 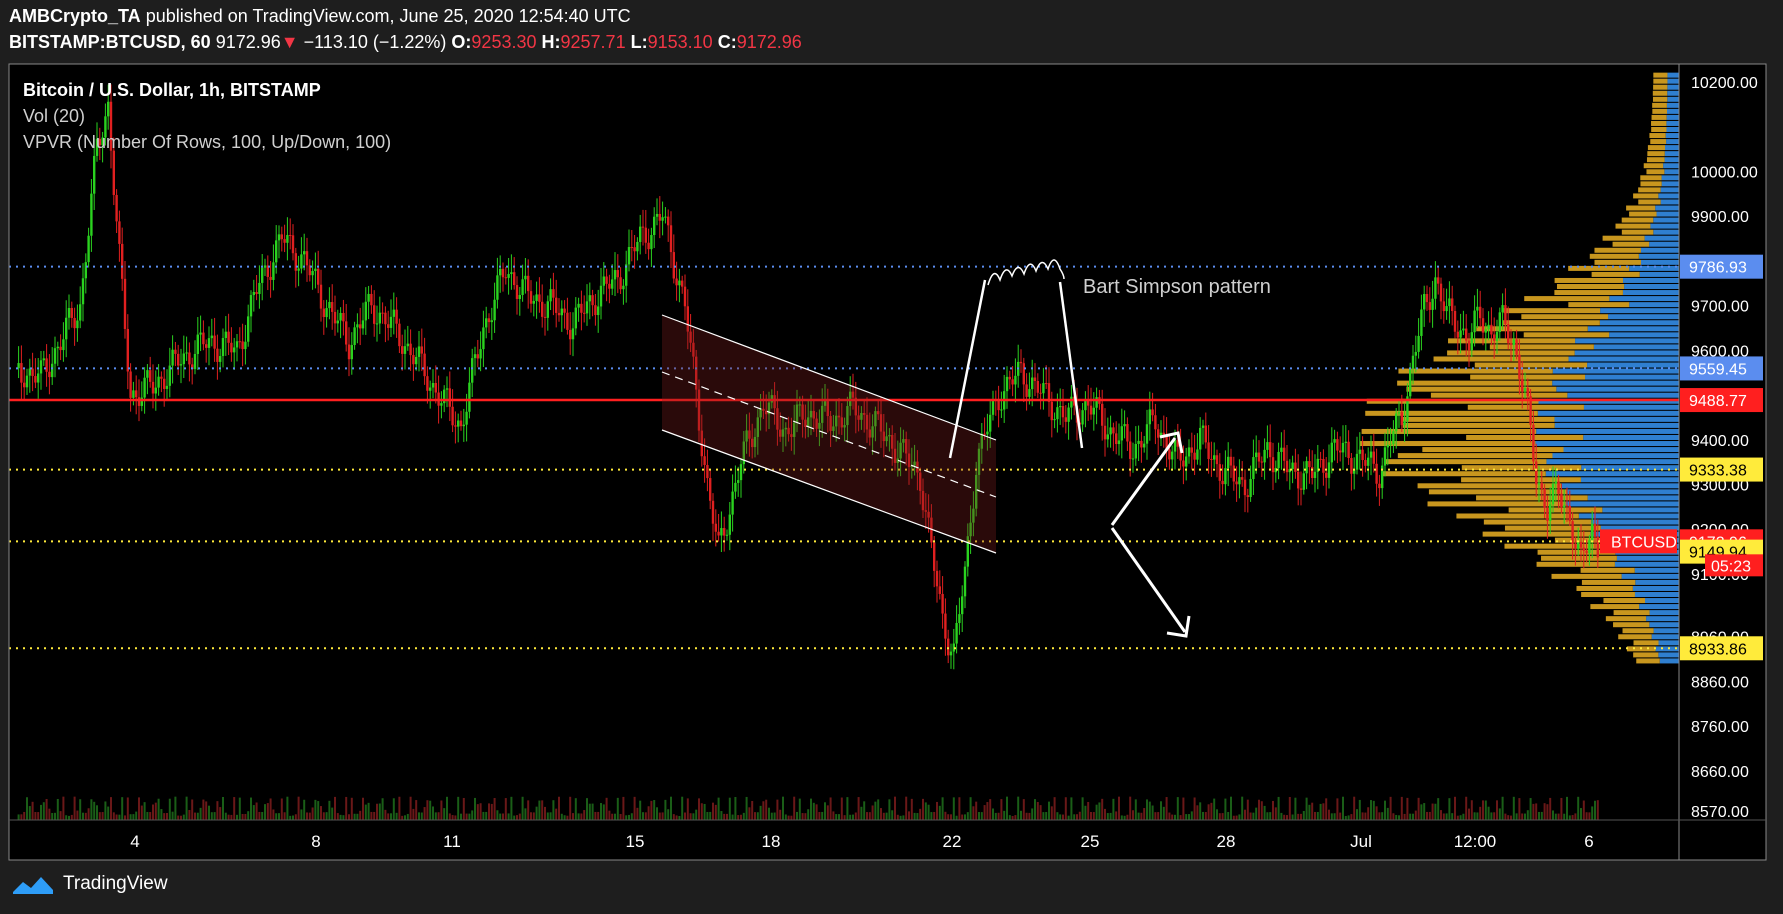 I want to click on tradingview-logo-icon, so click(x=33, y=884).